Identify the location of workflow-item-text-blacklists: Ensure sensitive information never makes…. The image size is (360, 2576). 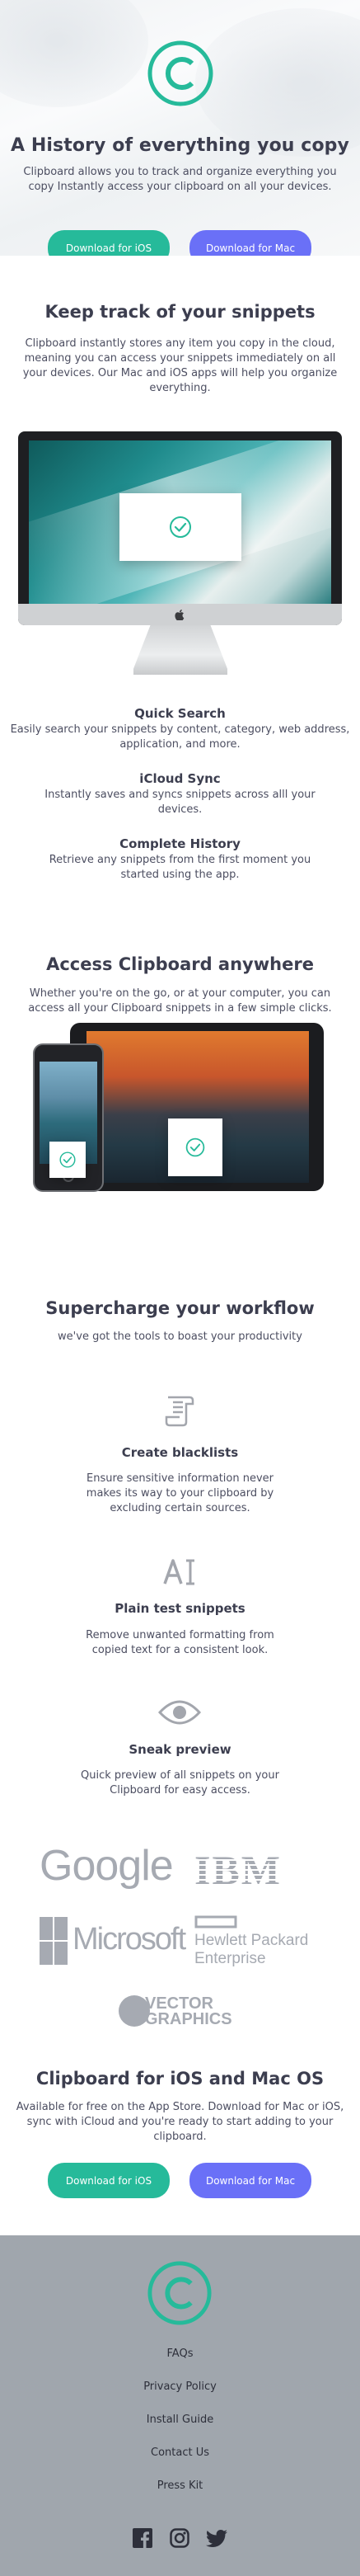
(180, 1493).